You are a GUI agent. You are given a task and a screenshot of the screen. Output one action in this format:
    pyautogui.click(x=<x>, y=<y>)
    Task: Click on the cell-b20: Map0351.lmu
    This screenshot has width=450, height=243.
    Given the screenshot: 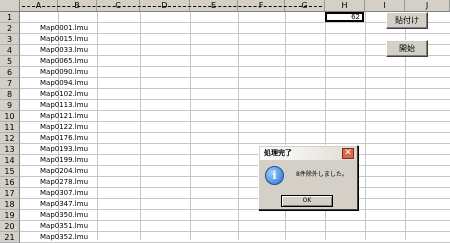 What is the action you would take?
    pyautogui.click(x=64, y=226)
    